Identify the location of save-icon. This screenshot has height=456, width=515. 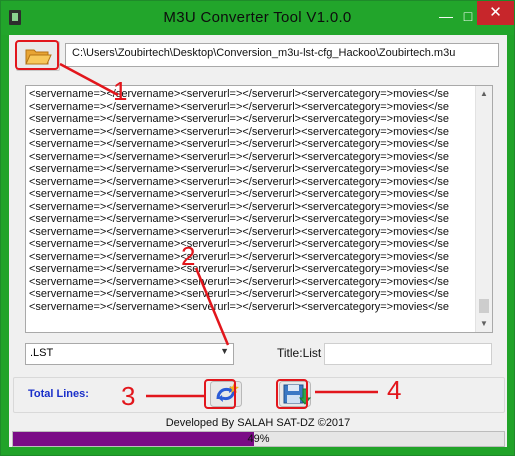
(295, 394).